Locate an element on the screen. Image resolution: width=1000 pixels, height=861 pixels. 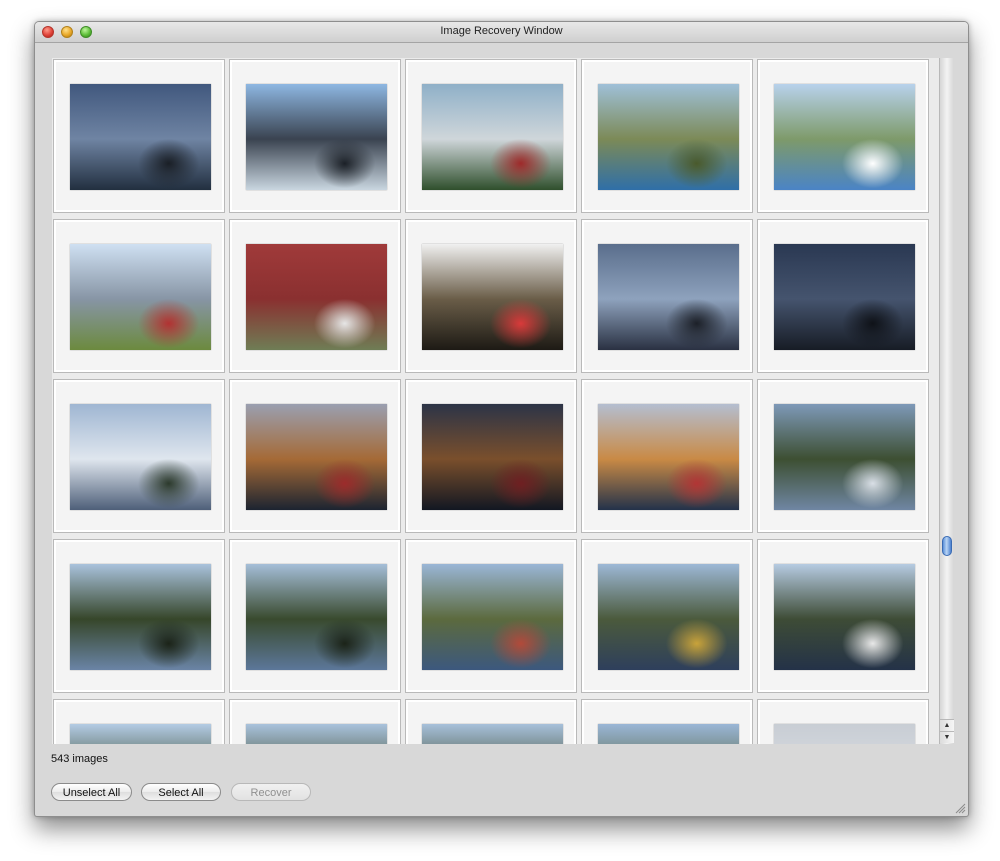
thumbnail-image-wharf-houses-dark is located at coordinates (492, 457).